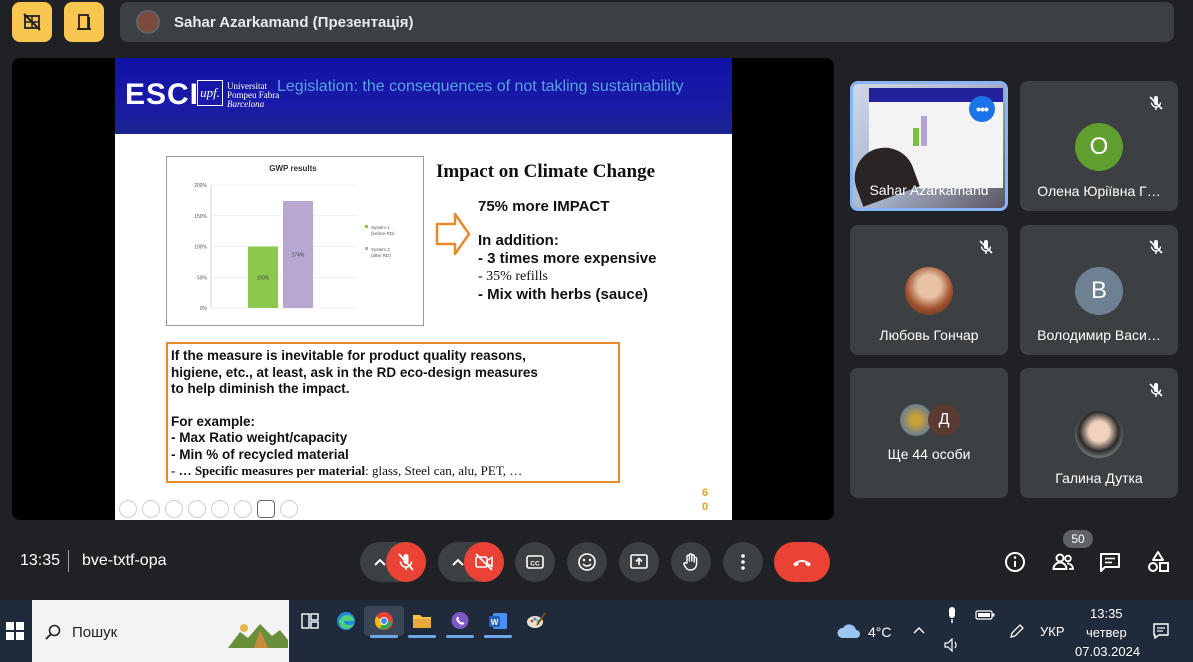 The image size is (1193, 662). I want to click on file-explorer-button, so click(422, 622).